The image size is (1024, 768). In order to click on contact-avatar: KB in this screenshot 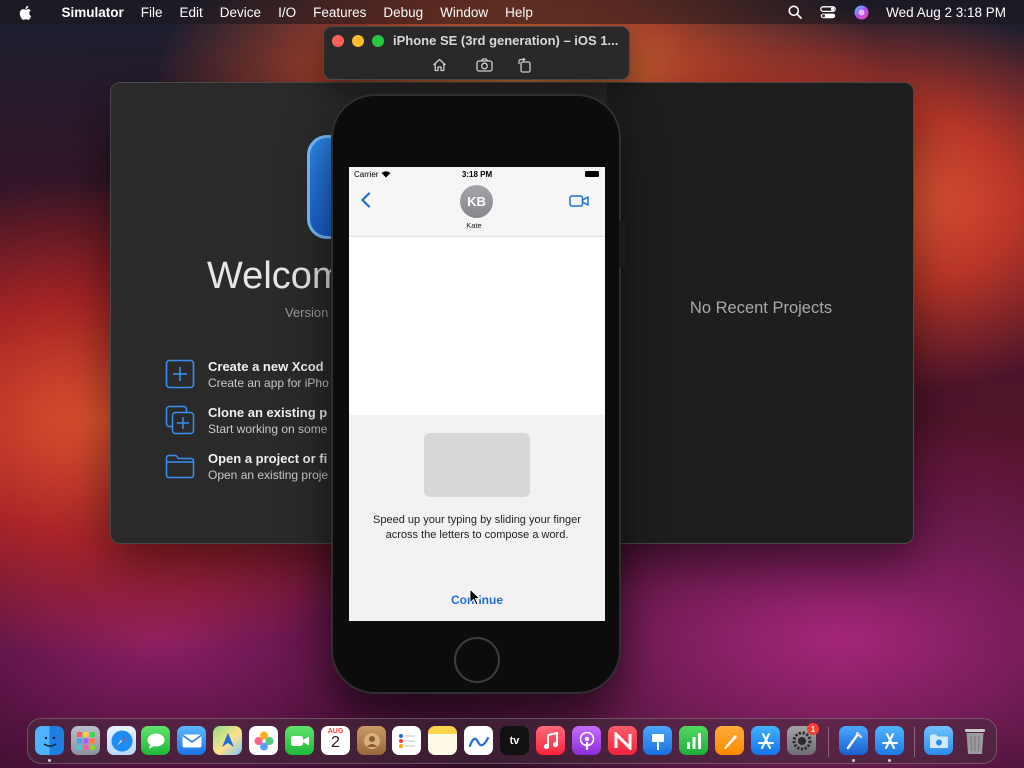, I will do `click(476, 201)`.